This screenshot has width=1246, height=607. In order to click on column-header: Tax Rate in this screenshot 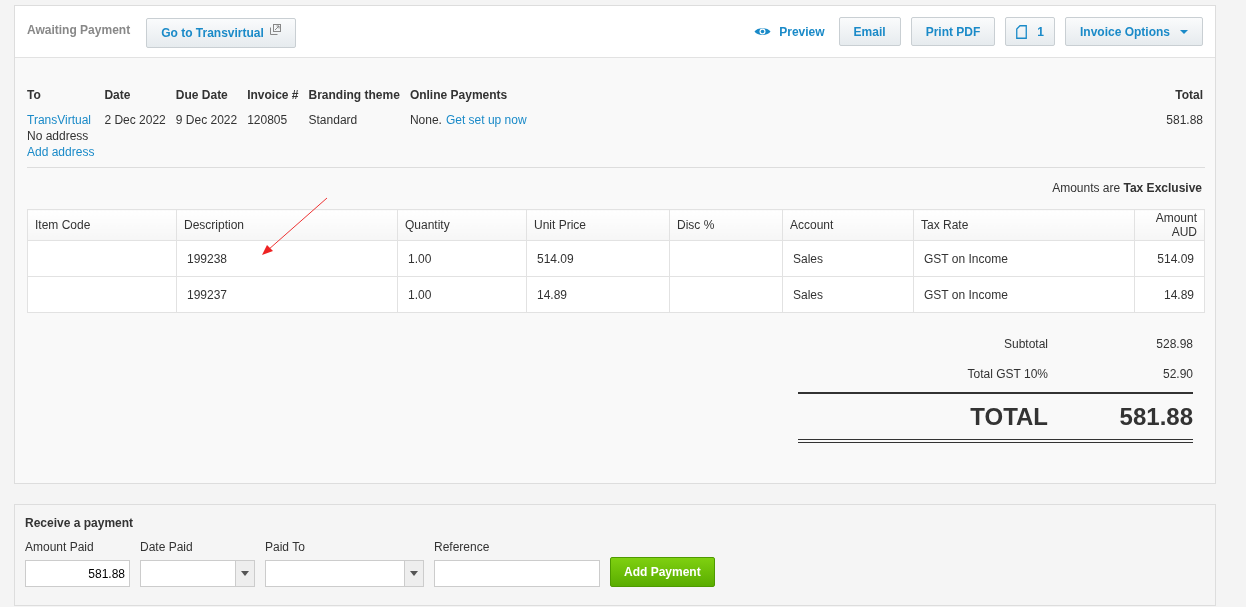, I will do `click(1024, 225)`.